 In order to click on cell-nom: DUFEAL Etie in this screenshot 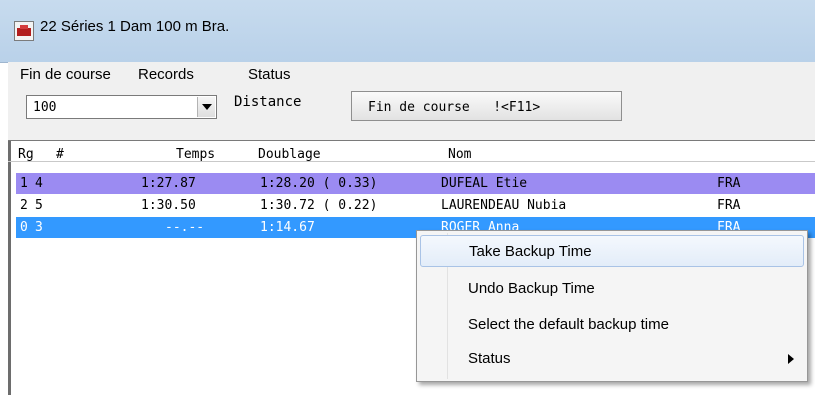, I will do `click(484, 183)`.